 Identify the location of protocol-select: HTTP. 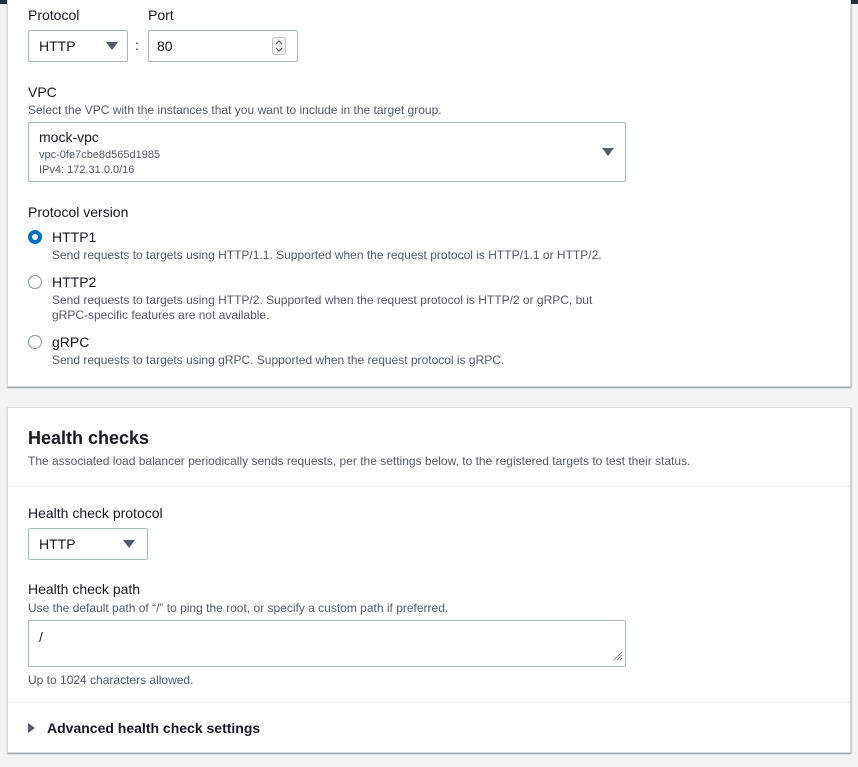
(78, 46).